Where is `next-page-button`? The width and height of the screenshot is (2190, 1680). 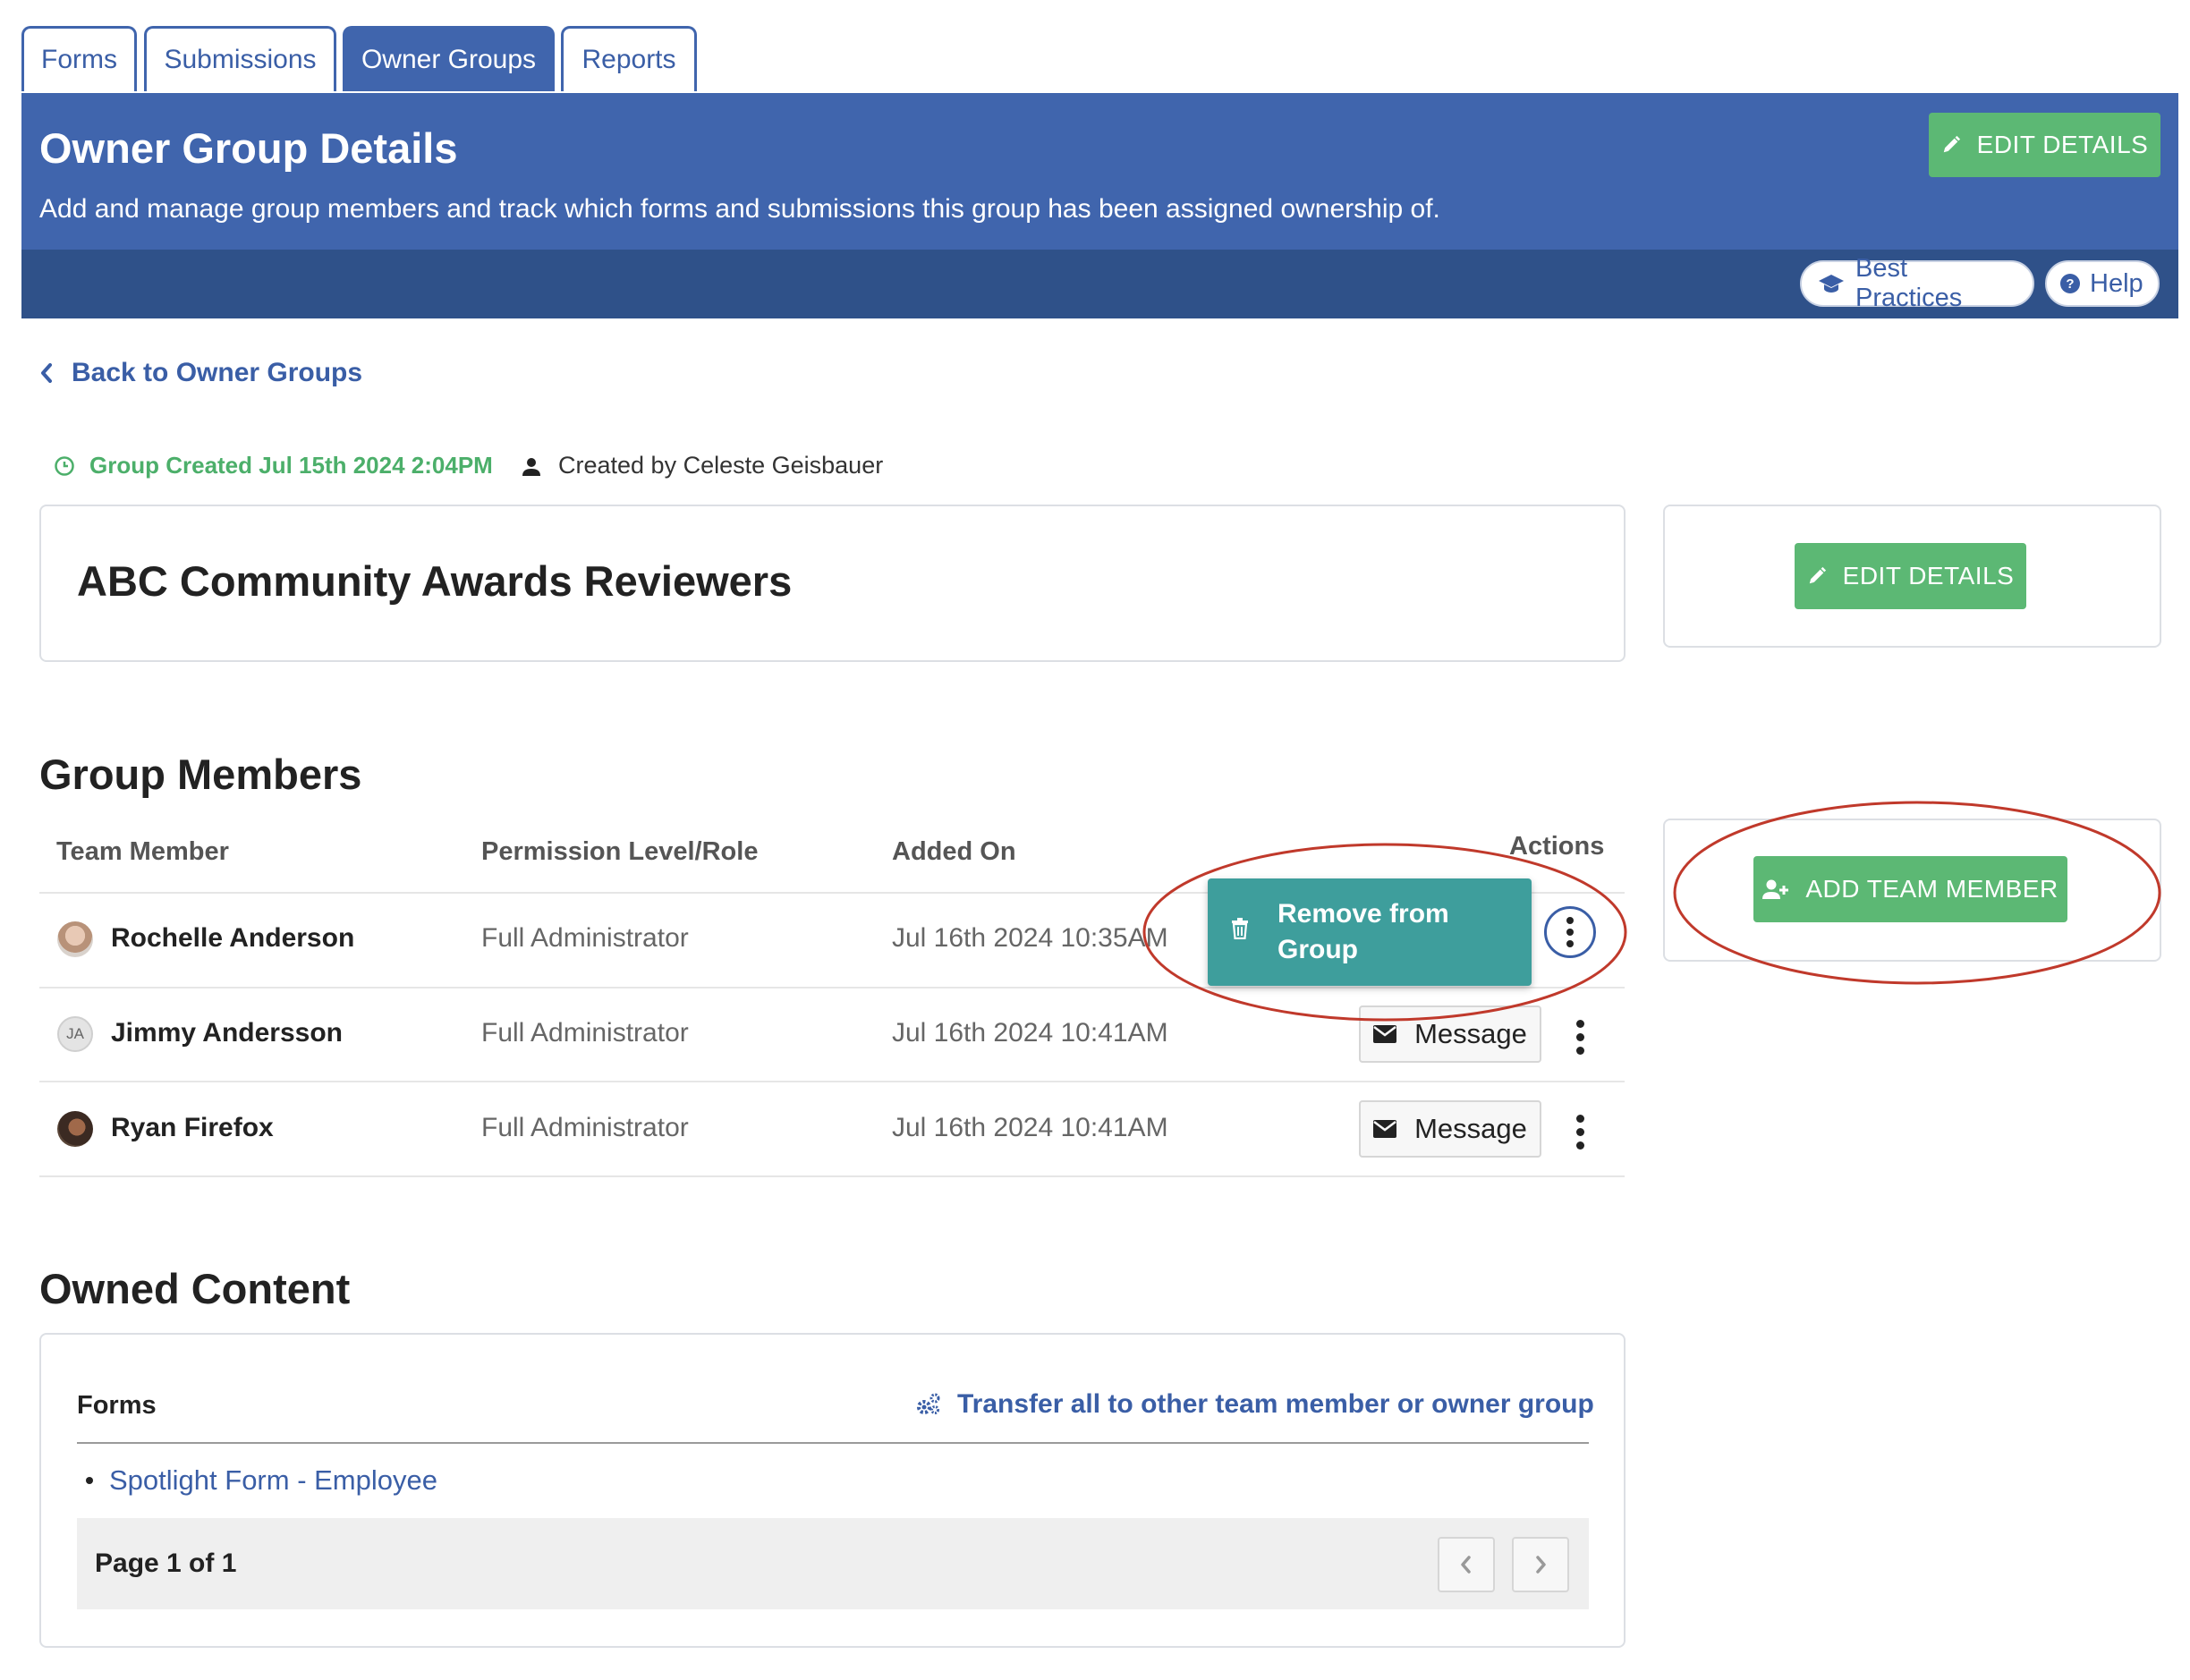 next-page-button is located at coordinates (1540, 1564).